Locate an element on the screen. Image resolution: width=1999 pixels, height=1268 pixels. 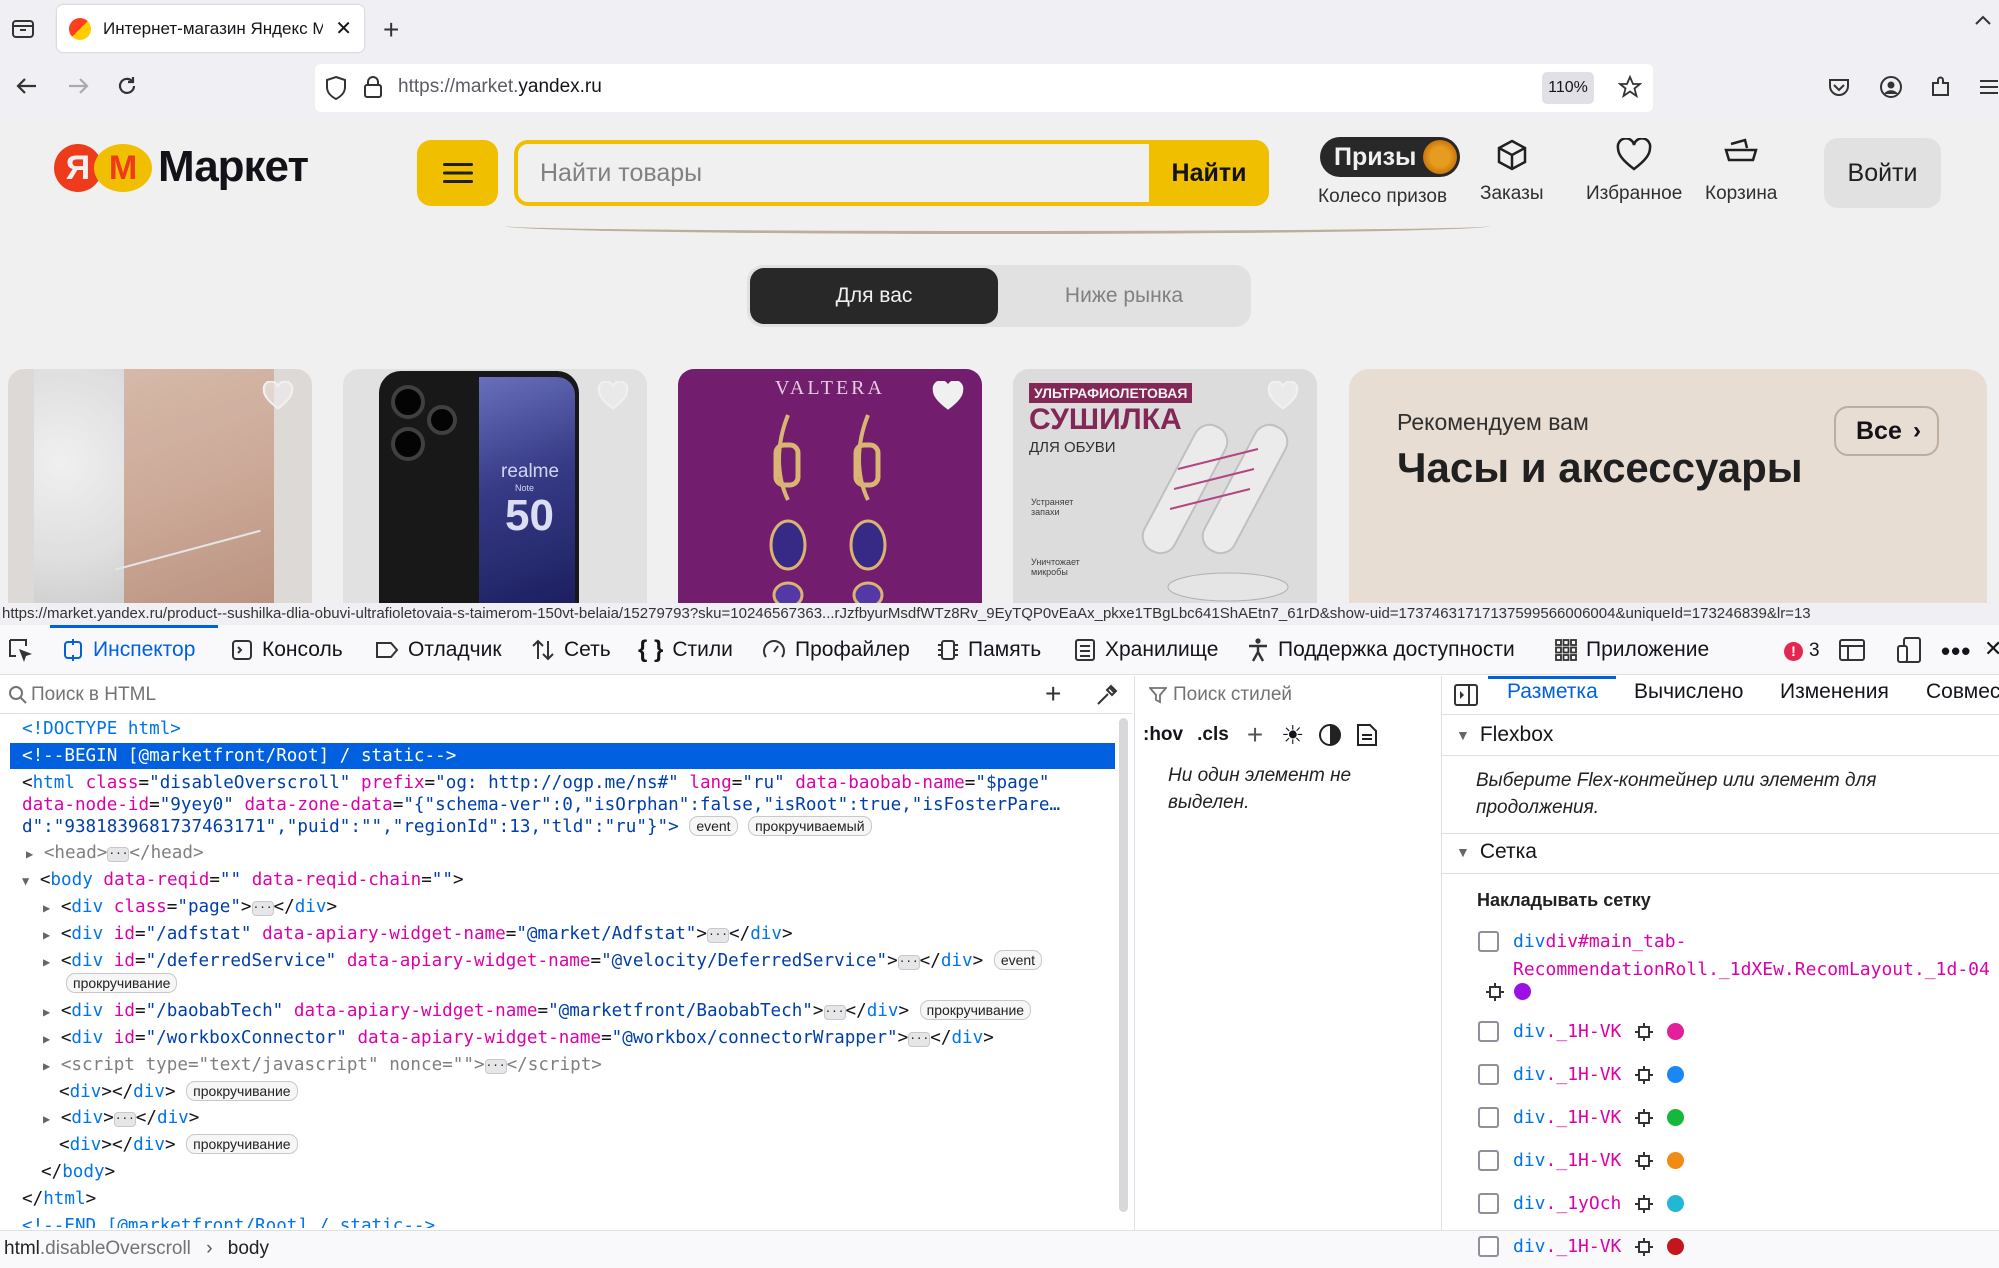
login-button: Войти is located at coordinates (1882, 173).